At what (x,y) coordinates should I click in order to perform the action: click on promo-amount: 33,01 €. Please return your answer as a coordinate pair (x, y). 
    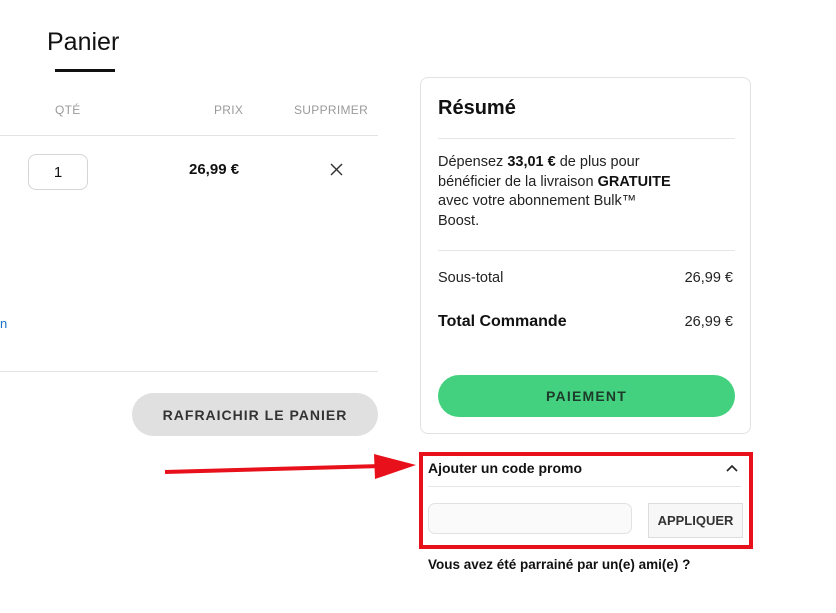
    Looking at the image, I should click on (531, 162).